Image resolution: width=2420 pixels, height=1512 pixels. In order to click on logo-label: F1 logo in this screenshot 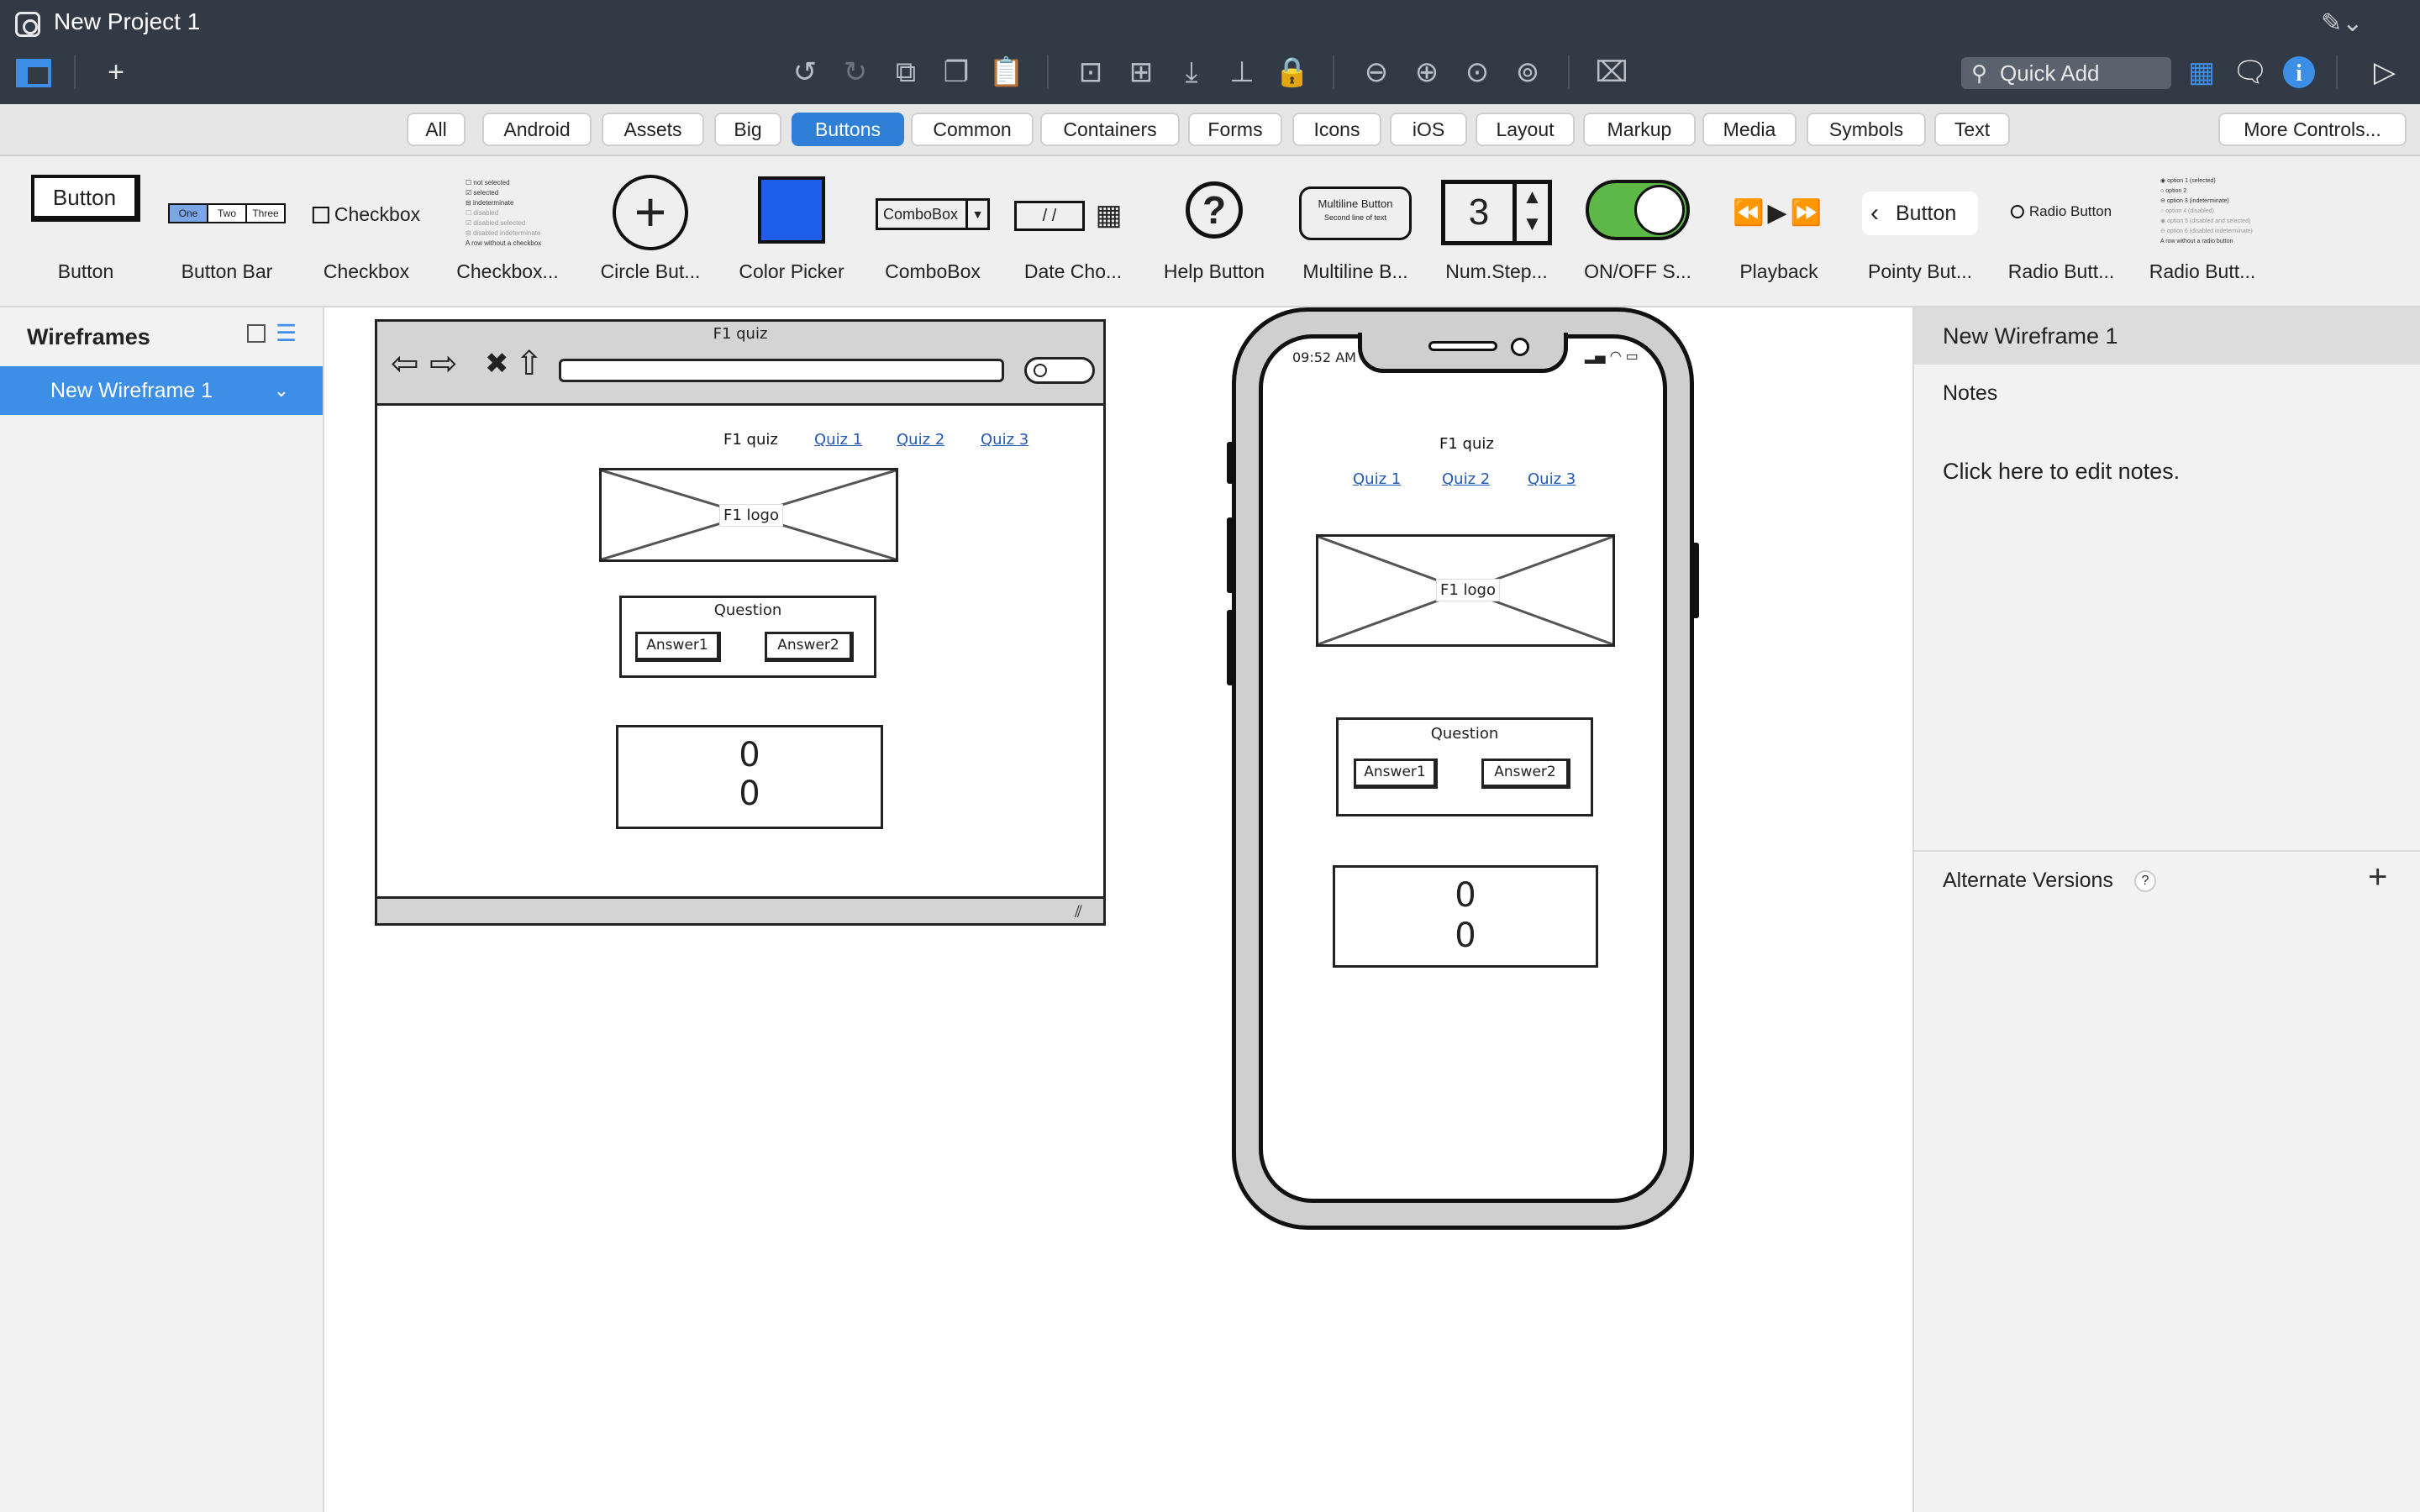, I will do `click(1468, 590)`.